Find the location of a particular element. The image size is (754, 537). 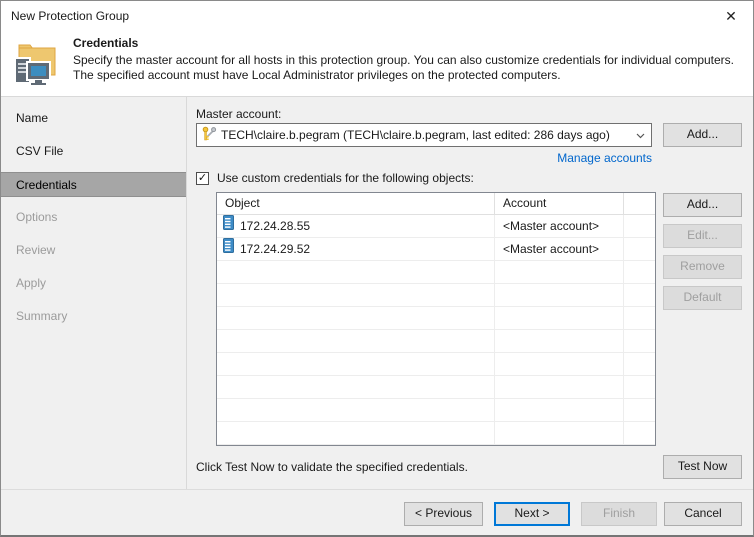

object-cell: 172.24.29.52 is located at coordinates (275, 248).